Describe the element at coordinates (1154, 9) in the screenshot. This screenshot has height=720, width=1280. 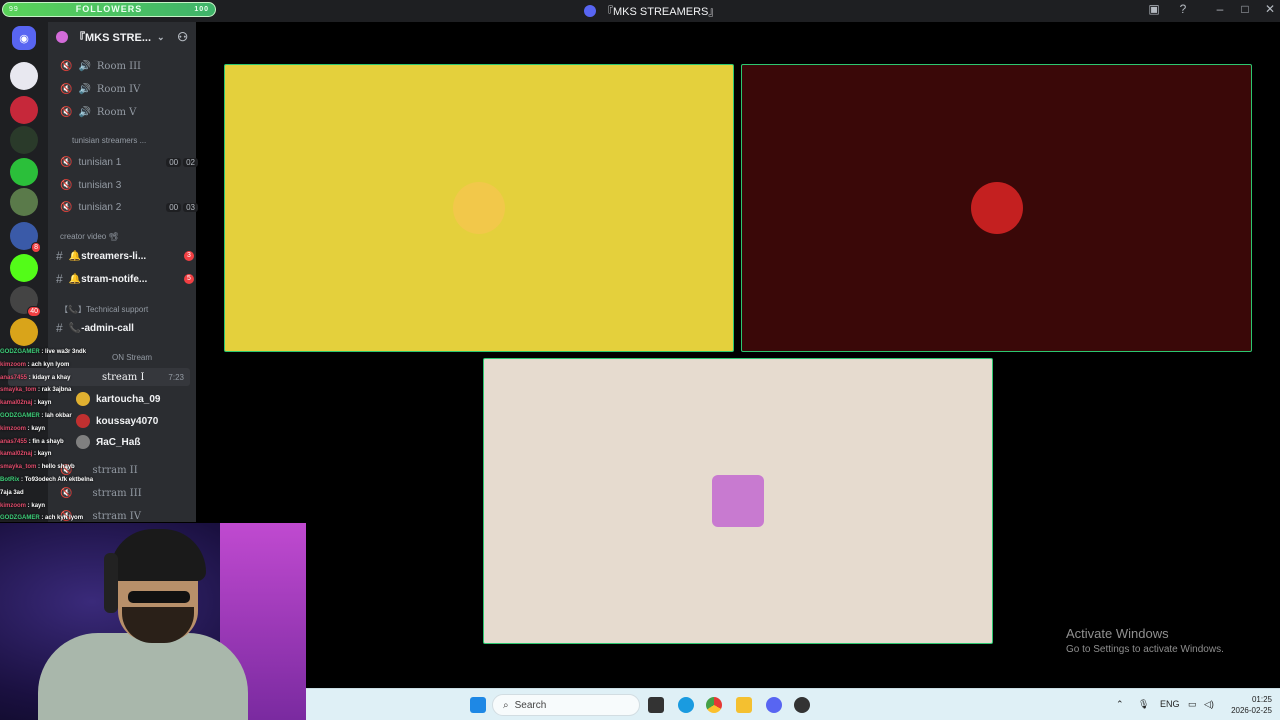
I see `inbox-icon: ▣` at that location.